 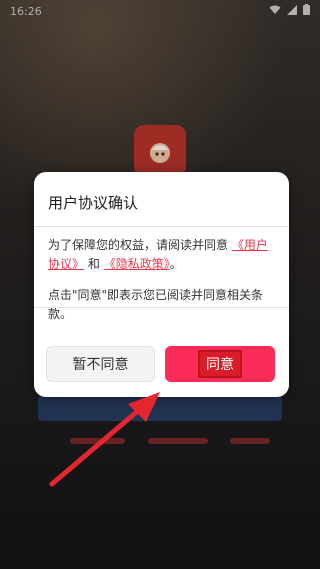 I want to click on agreement-paragraph: 为了保障您的权益，请阅读并同意 《用户协议》 和 《隐私政策》。, so click(x=160, y=255).